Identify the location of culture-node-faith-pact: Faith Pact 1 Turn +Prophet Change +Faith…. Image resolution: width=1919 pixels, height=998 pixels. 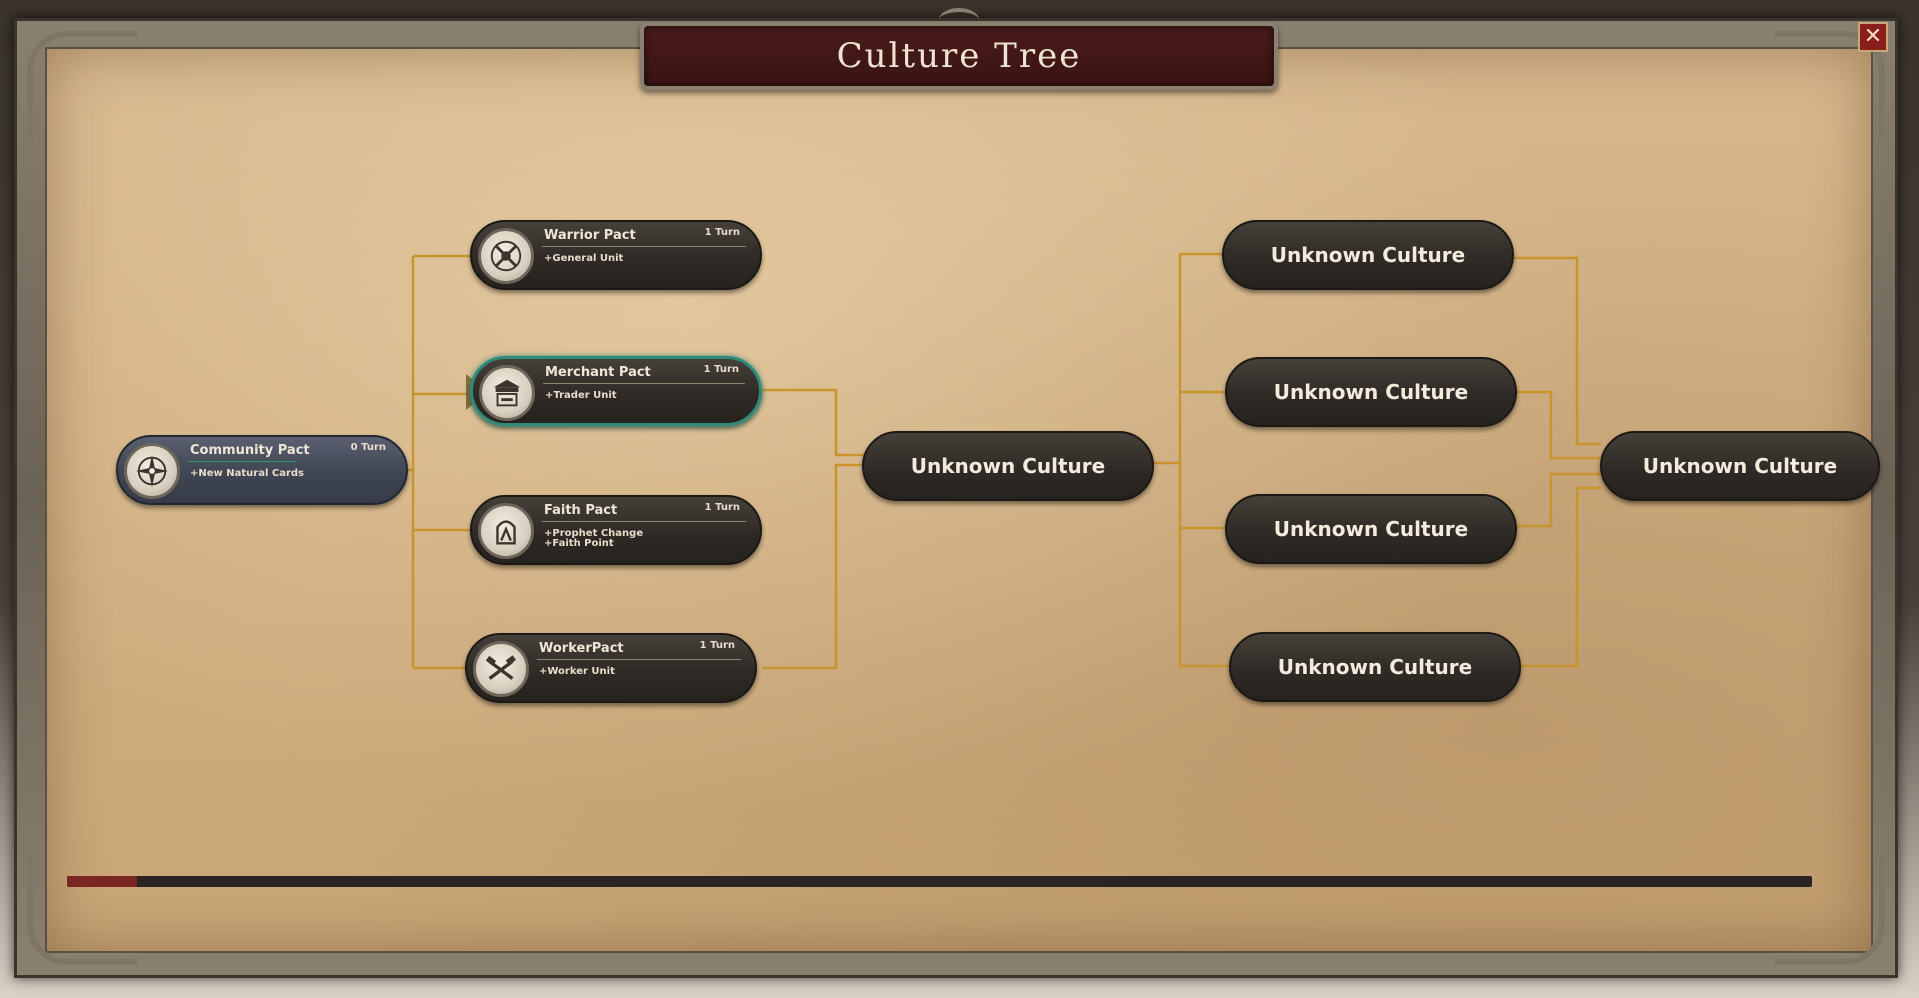
(616, 530).